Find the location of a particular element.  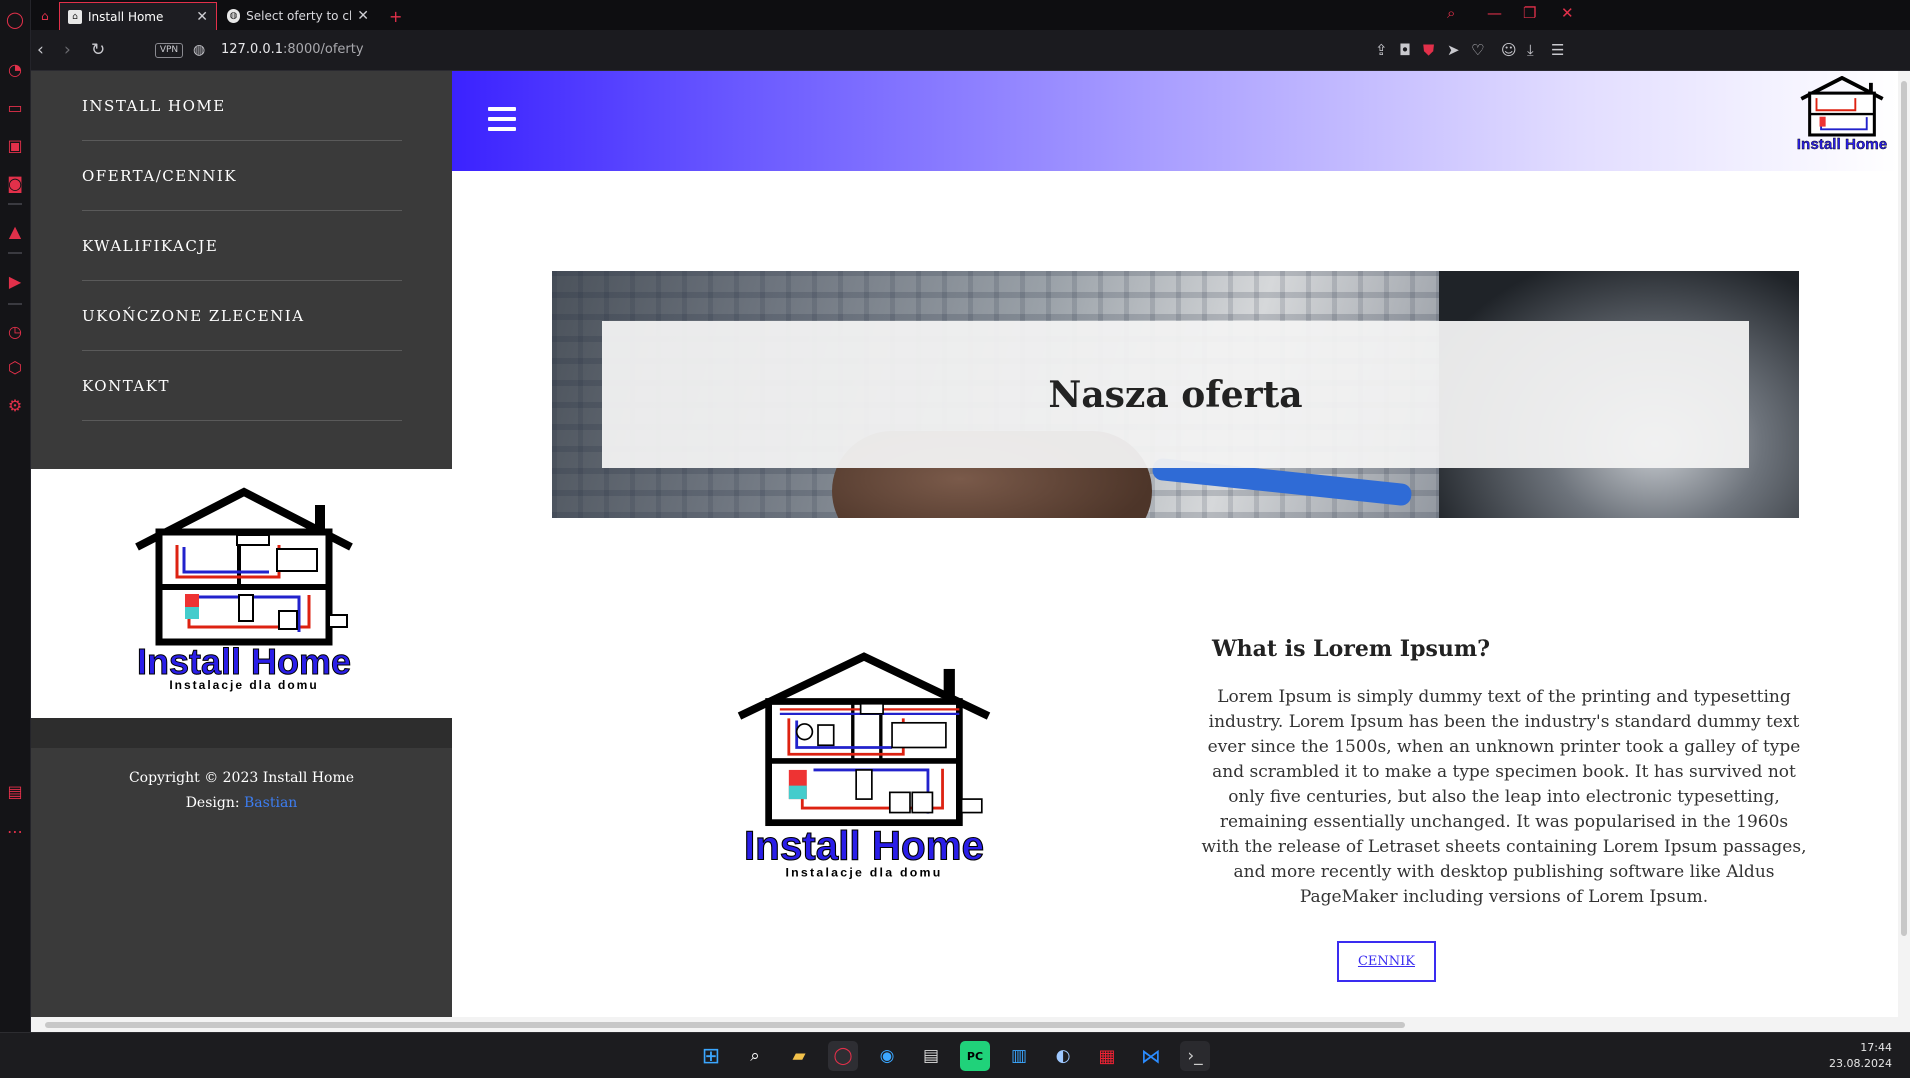

content-logo-brand: Install Home is located at coordinates (864, 846).